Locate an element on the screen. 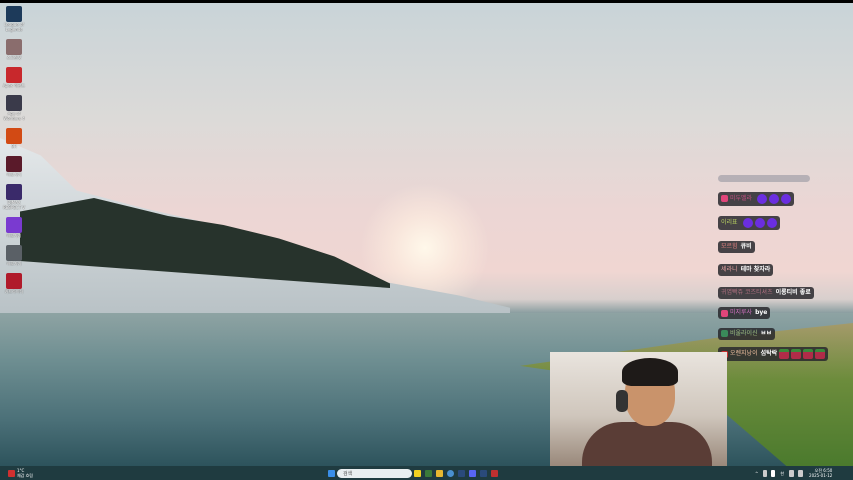 Image resolution: width=853 pixels, height=480 pixels. chat-text: ㅂㅂ is located at coordinates (766, 333).